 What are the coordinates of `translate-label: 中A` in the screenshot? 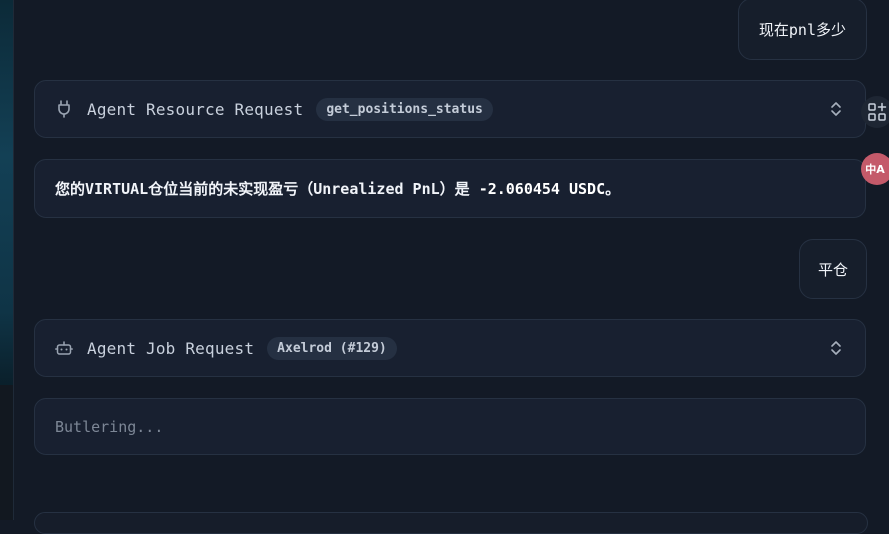 It's located at (875, 169).